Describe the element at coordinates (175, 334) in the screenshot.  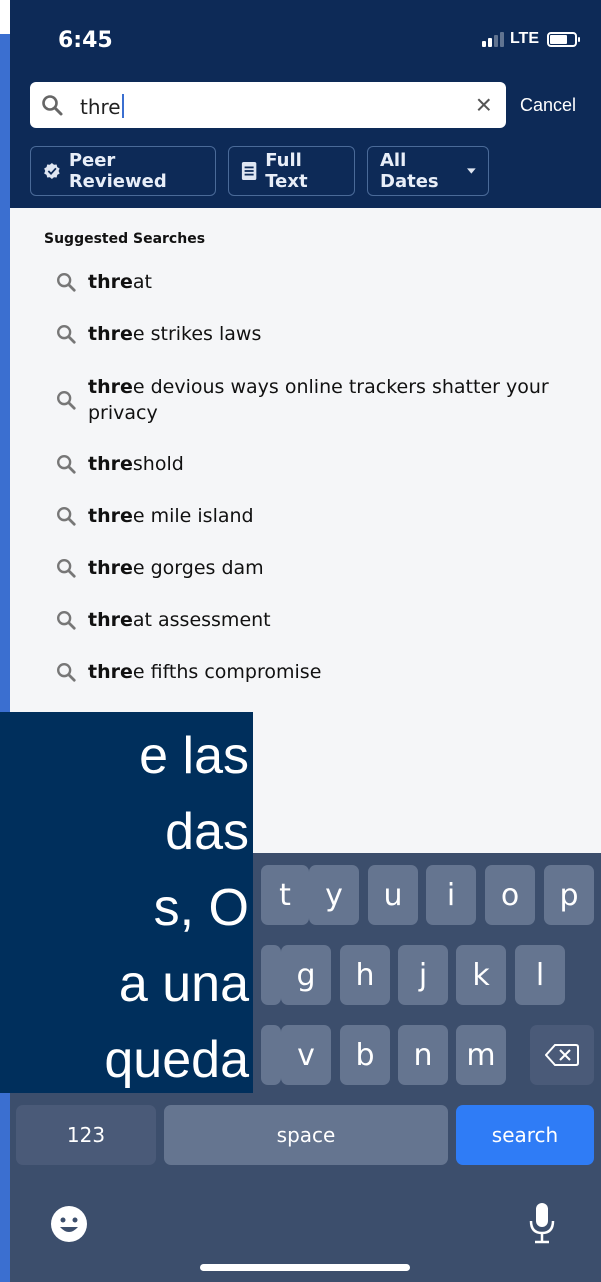
I see `suggestion-text: three strikes laws` at that location.